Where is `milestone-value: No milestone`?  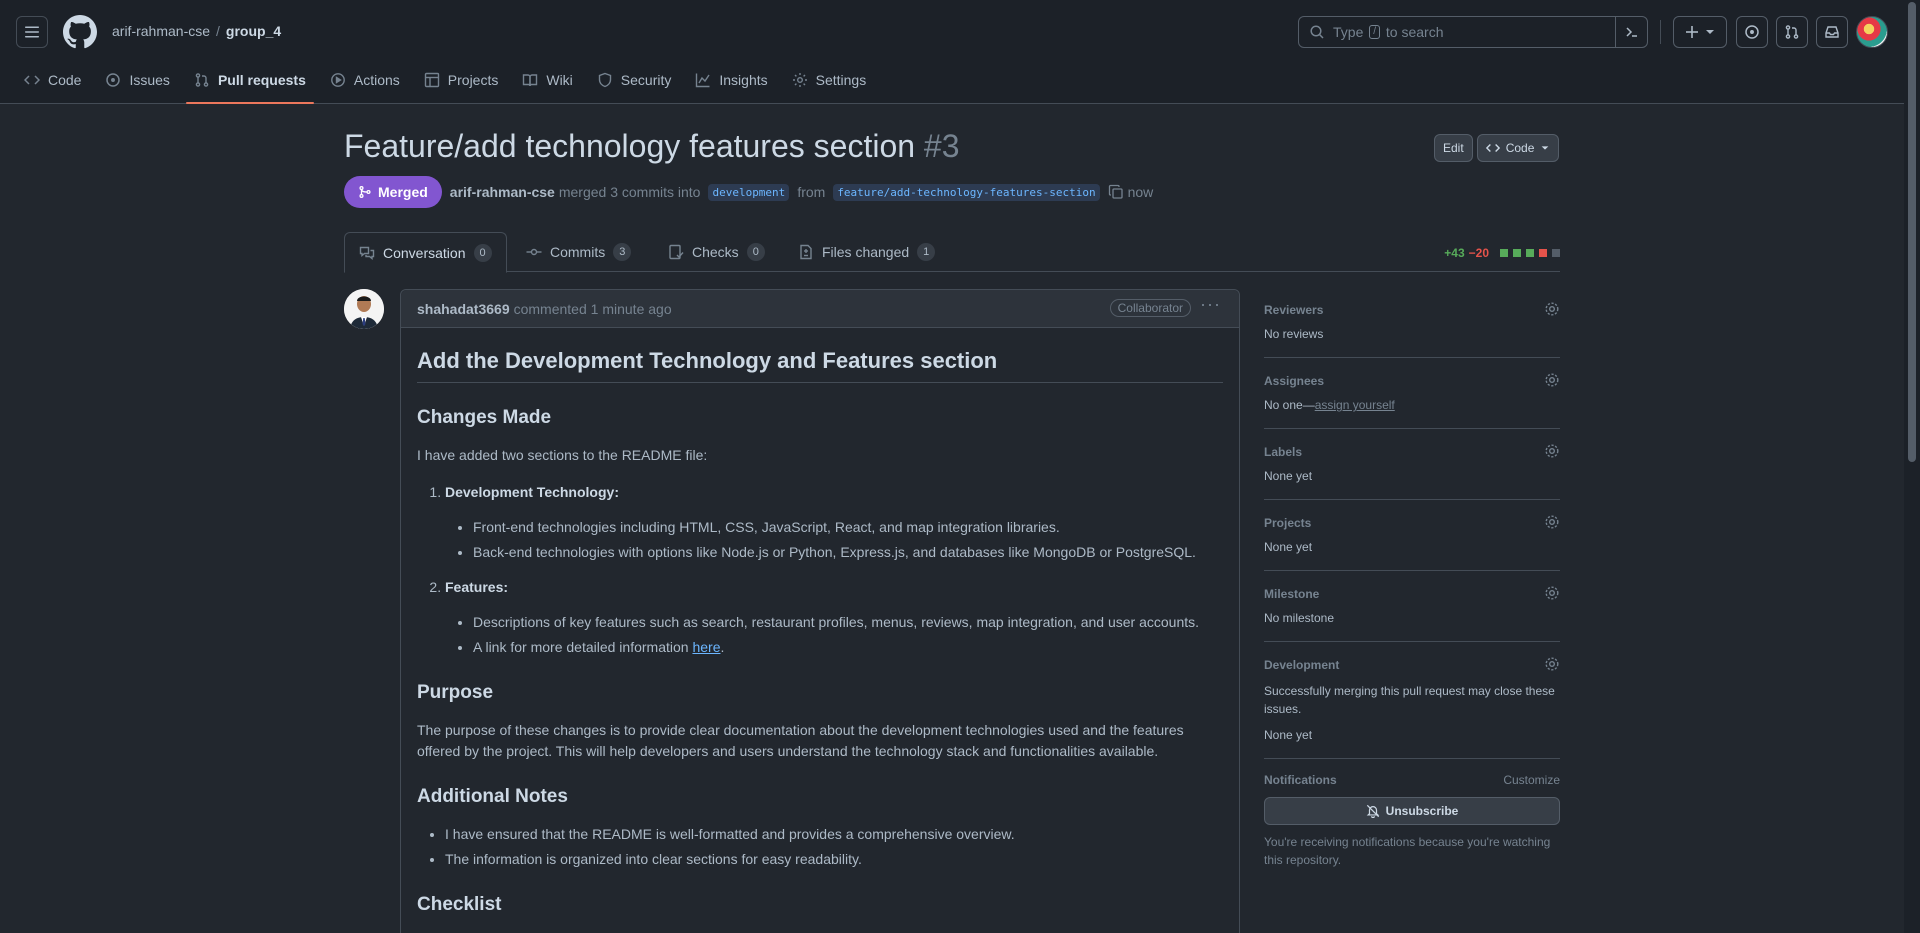
milestone-value: No milestone is located at coordinates (1299, 618).